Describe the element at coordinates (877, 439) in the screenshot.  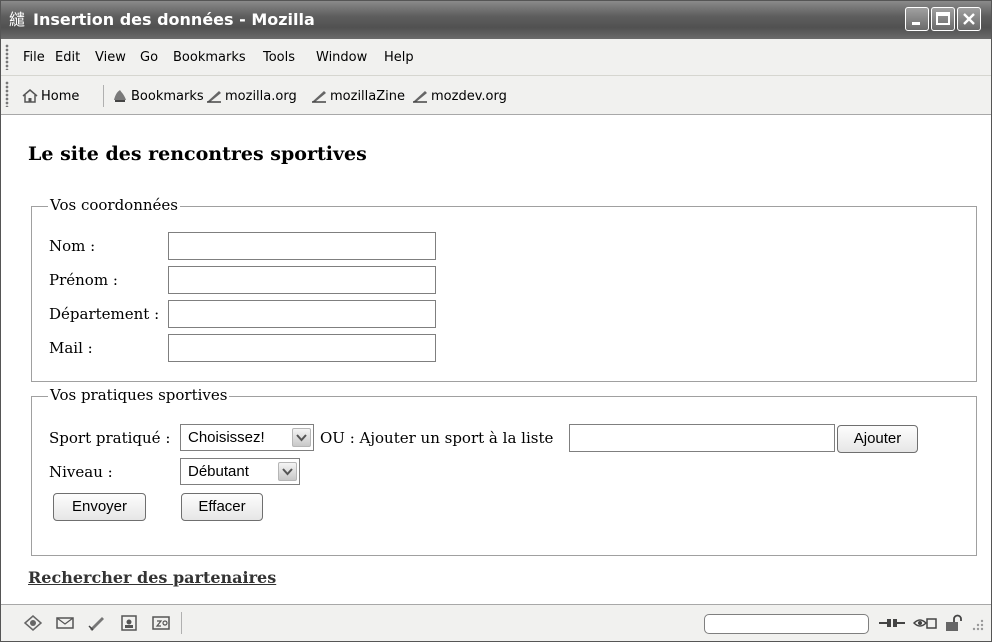
I see `ajouter-button: Ajouter` at that location.